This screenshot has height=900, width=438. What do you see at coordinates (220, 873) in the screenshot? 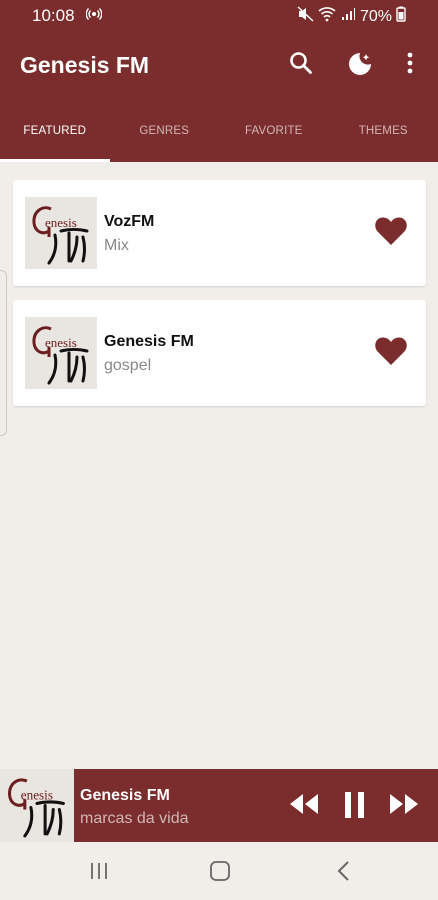
I see `home-icon` at bounding box center [220, 873].